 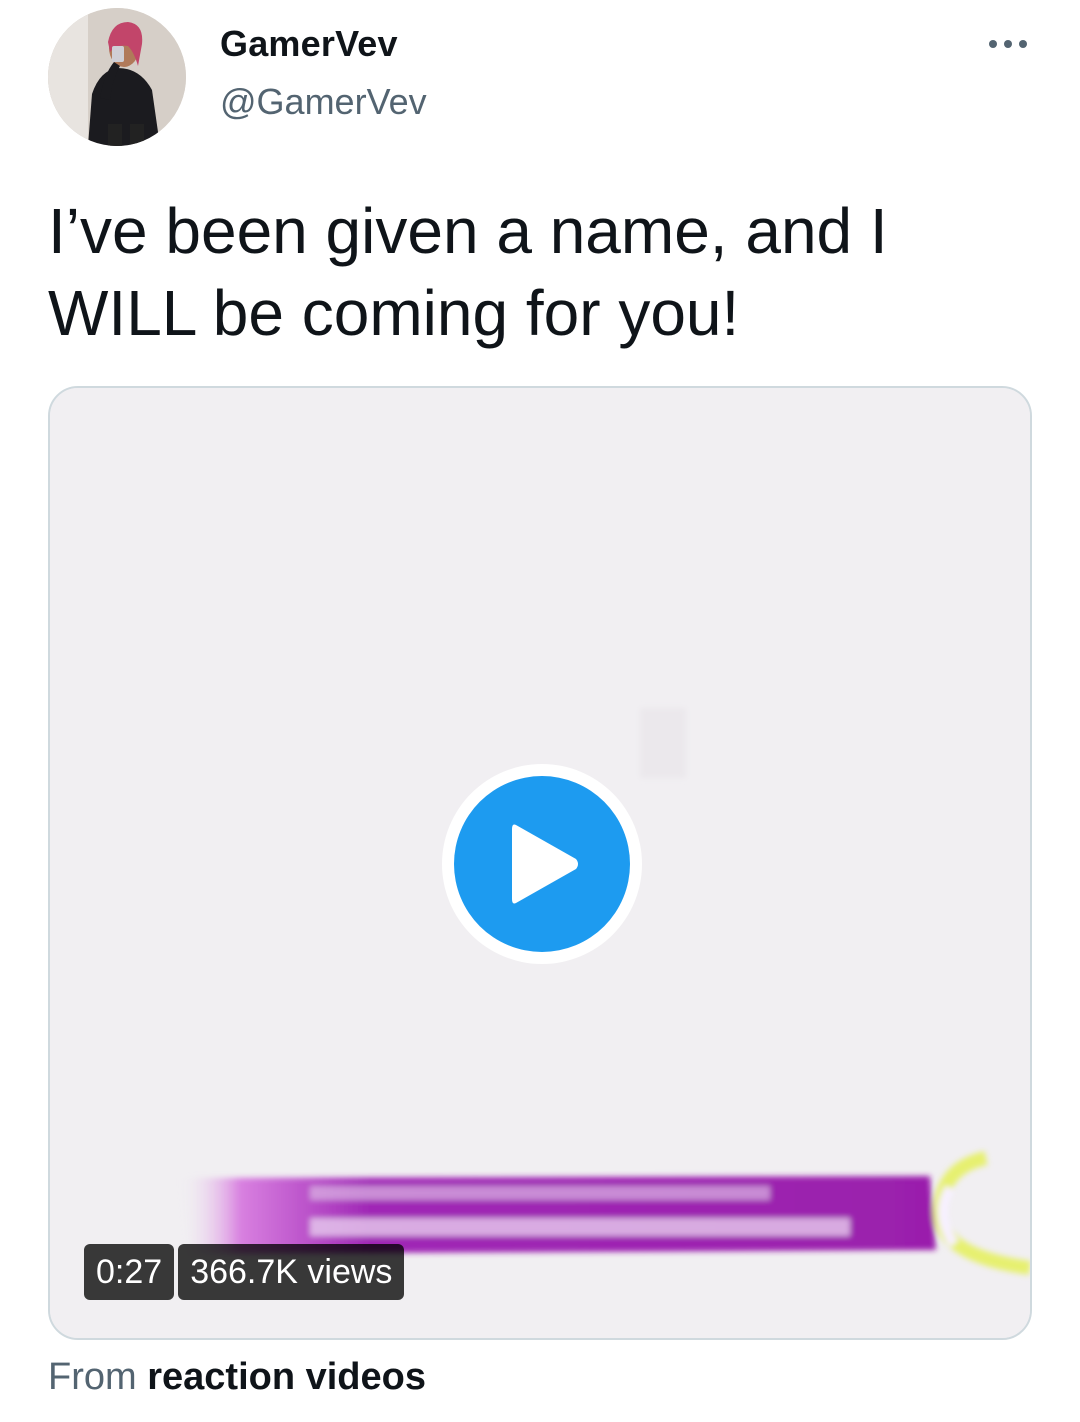 I want to click on user-handle: @GamerVev, so click(x=323, y=102).